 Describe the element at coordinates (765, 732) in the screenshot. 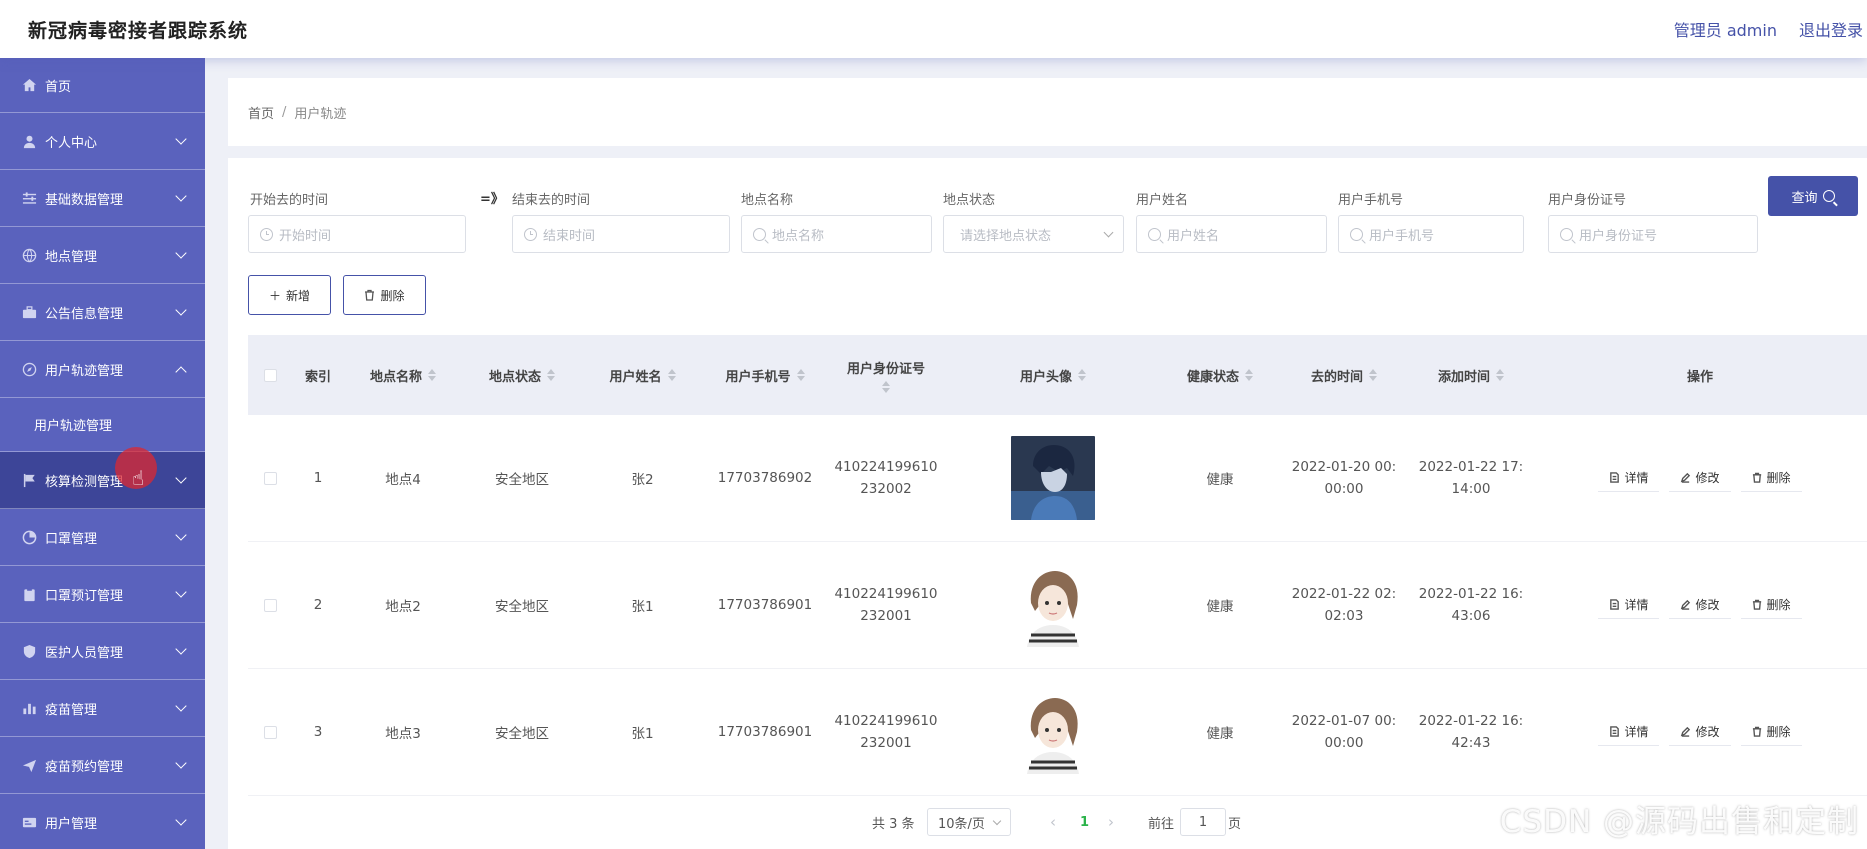

I see `cell-phone: 17703786901` at that location.